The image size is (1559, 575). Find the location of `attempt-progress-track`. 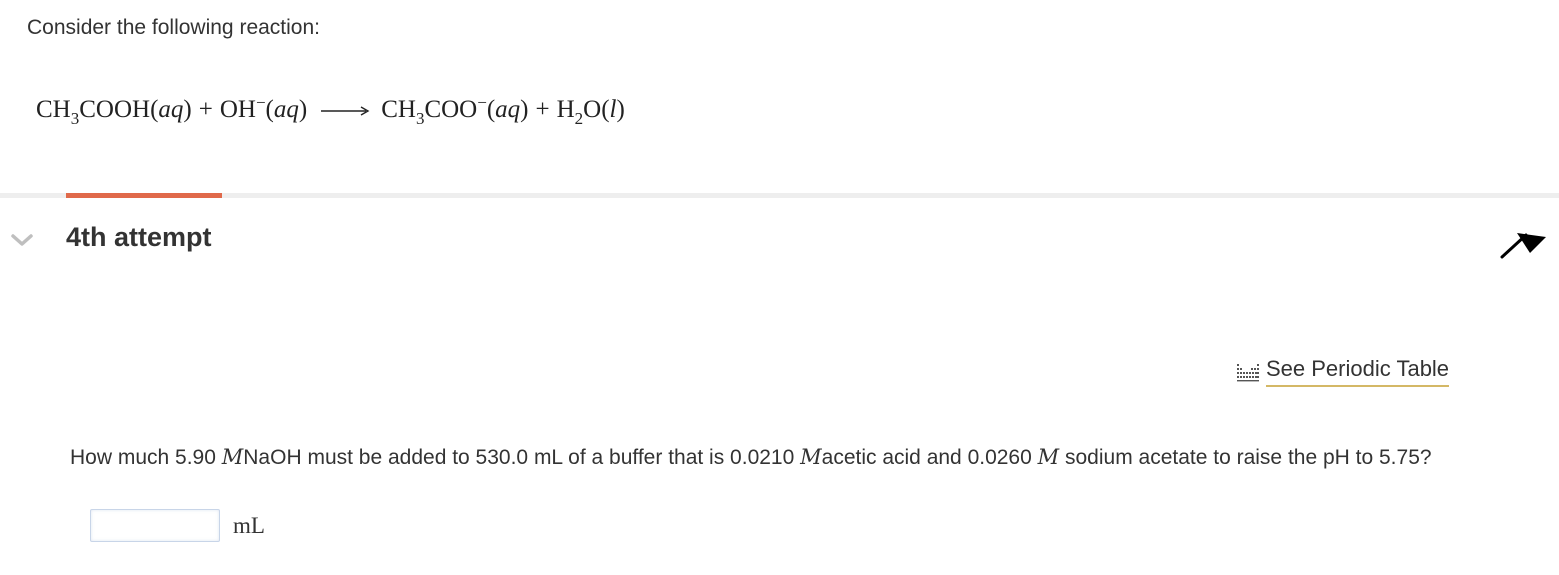

attempt-progress-track is located at coordinates (779, 195).